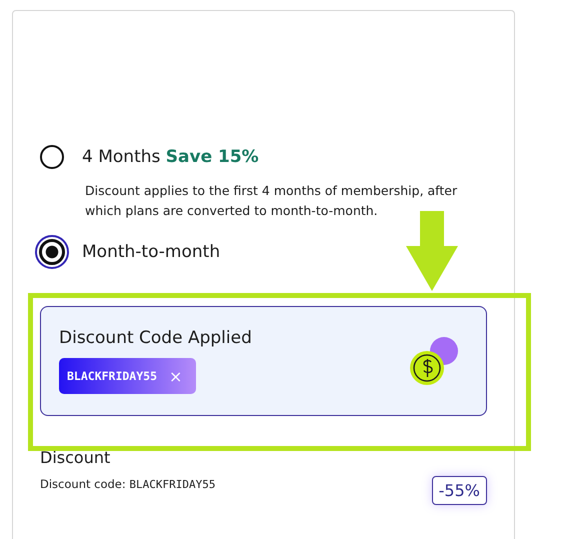 The height and width of the screenshot is (539, 565). I want to click on discount-code-line: Discount code: BLACKFRIDAY55, so click(128, 484).